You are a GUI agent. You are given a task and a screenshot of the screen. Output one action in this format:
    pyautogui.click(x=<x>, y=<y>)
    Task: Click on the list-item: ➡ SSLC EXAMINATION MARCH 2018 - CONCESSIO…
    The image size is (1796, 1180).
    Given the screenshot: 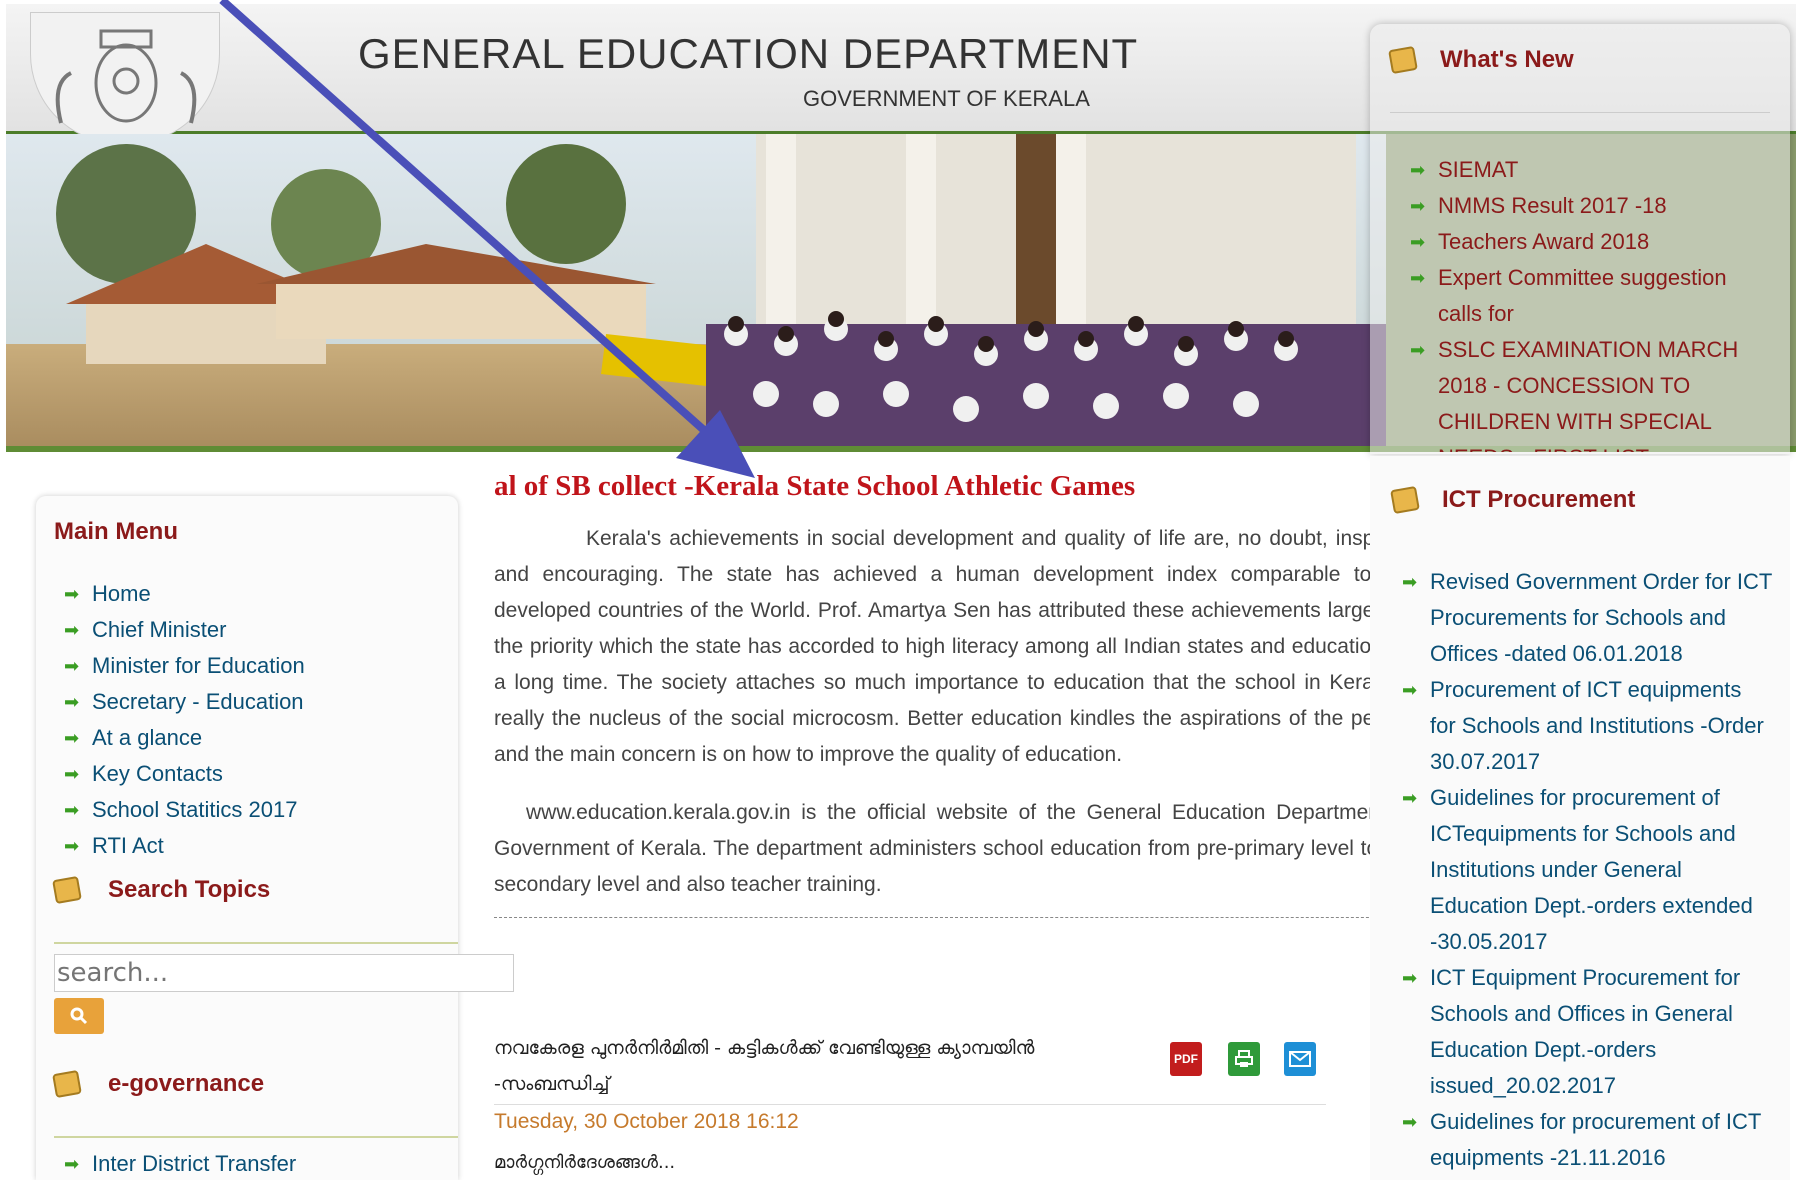 What is the action you would take?
    pyautogui.click(x=1585, y=392)
    